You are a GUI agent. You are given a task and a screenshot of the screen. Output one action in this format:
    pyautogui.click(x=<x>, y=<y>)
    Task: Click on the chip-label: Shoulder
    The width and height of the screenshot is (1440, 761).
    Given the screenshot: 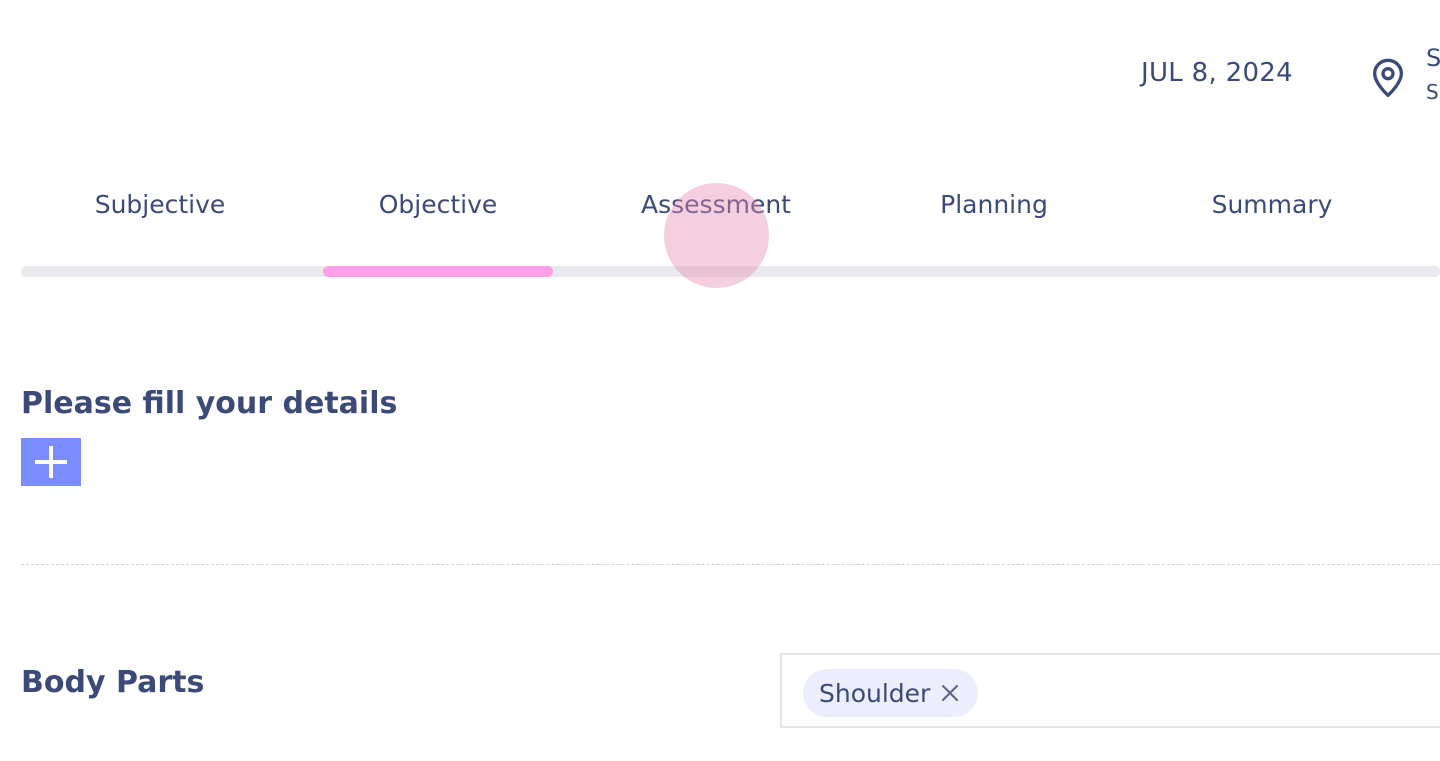 What is the action you would take?
    pyautogui.click(x=875, y=693)
    